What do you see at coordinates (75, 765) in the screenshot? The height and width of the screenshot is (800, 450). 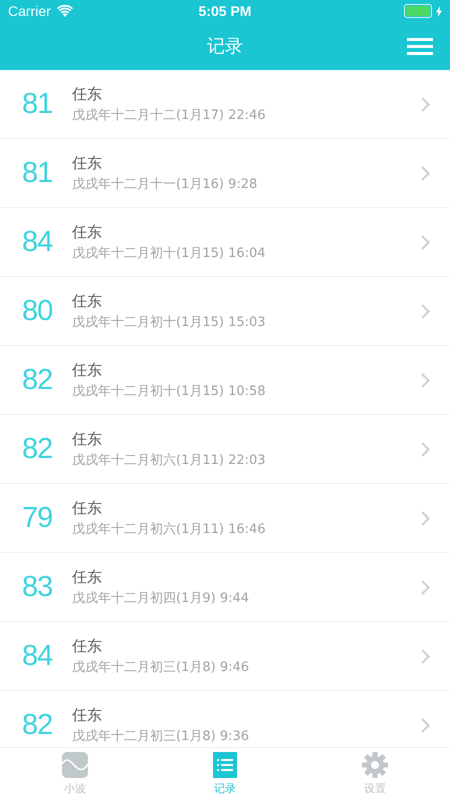 I see `wave-icon` at bounding box center [75, 765].